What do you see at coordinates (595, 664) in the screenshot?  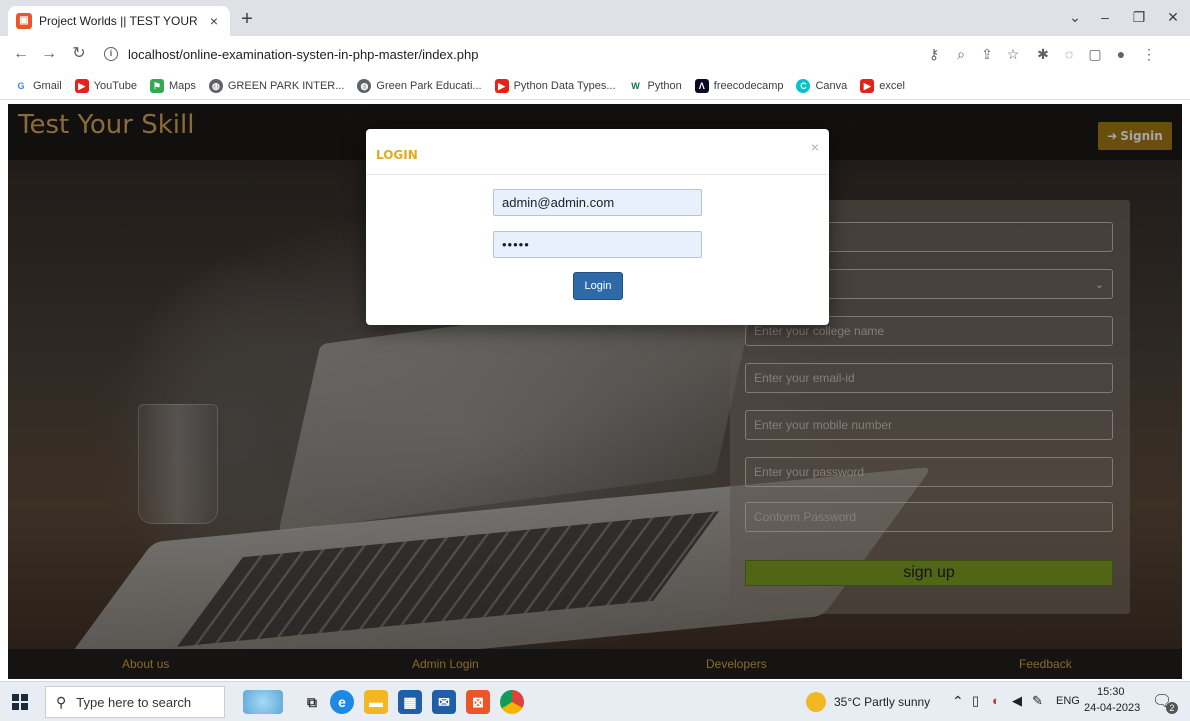 I see `site-footer: About us Admin Login Developers Feedback` at bounding box center [595, 664].